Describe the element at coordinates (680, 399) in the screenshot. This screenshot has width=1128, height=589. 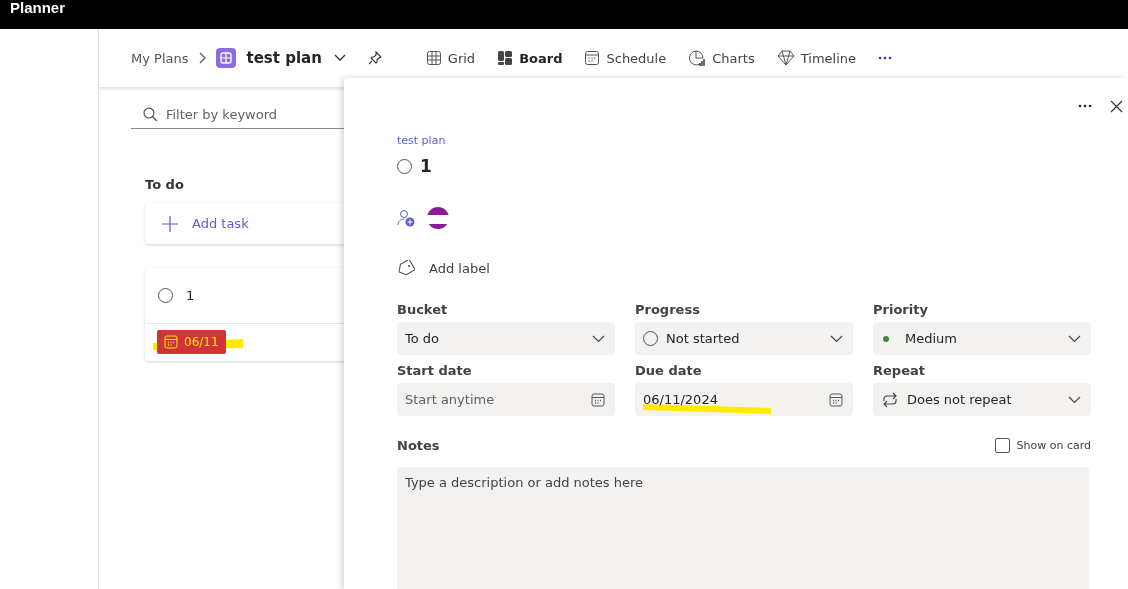
I see `date-value: 06/11/2024` at that location.